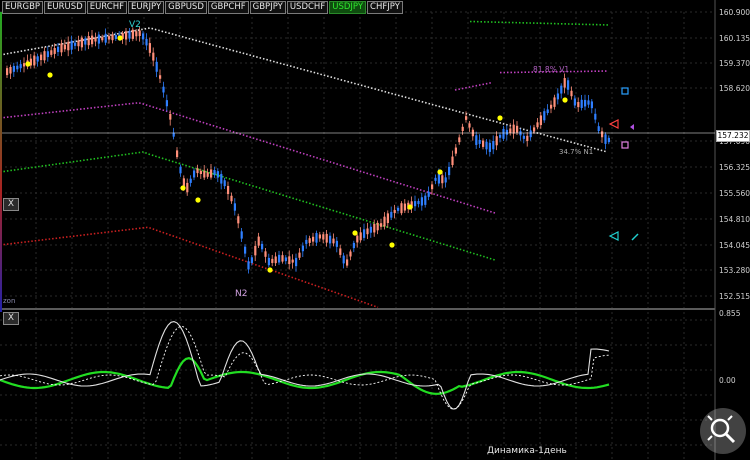  What do you see at coordinates (9, 301) in the screenshot?
I see `zone-label: zon` at bounding box center [9, 301].